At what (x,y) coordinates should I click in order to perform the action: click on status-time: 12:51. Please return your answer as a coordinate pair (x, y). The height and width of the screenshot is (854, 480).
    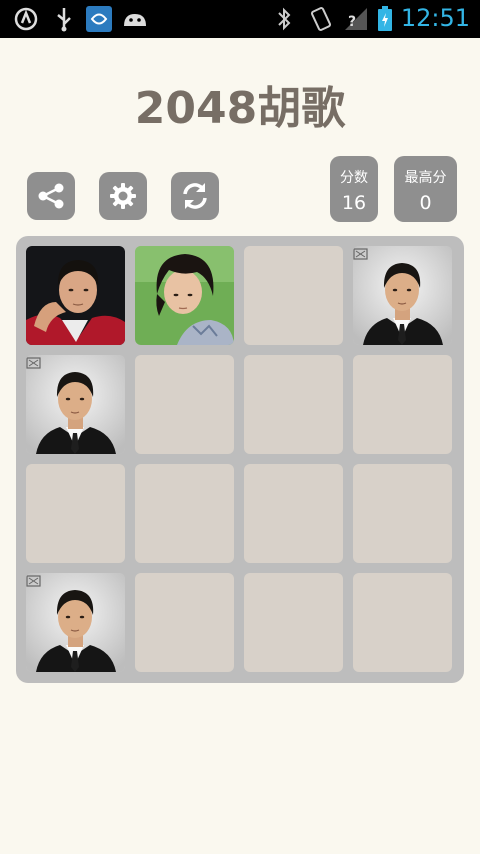
    Looking at the image, I should click on (435, 18).